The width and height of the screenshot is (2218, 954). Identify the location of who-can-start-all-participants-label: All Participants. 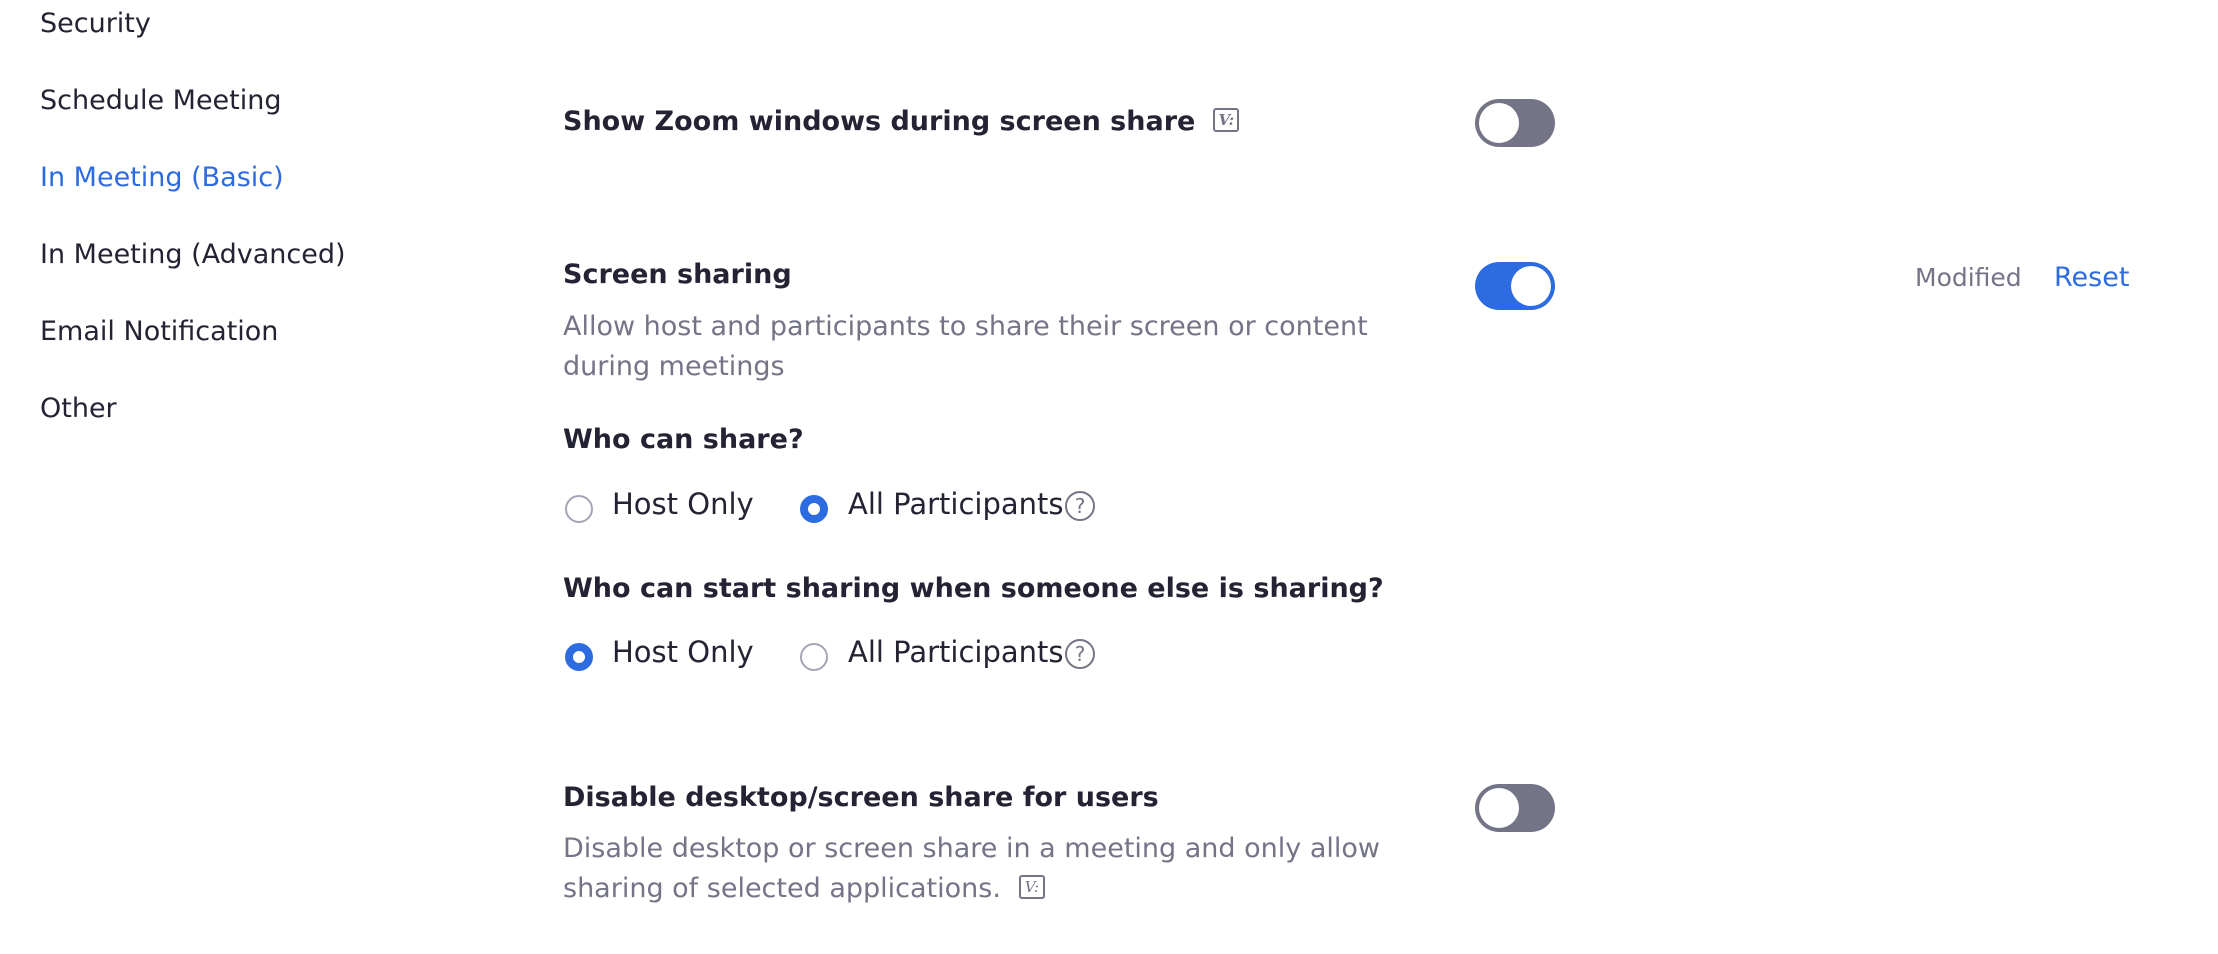
(956, 652).